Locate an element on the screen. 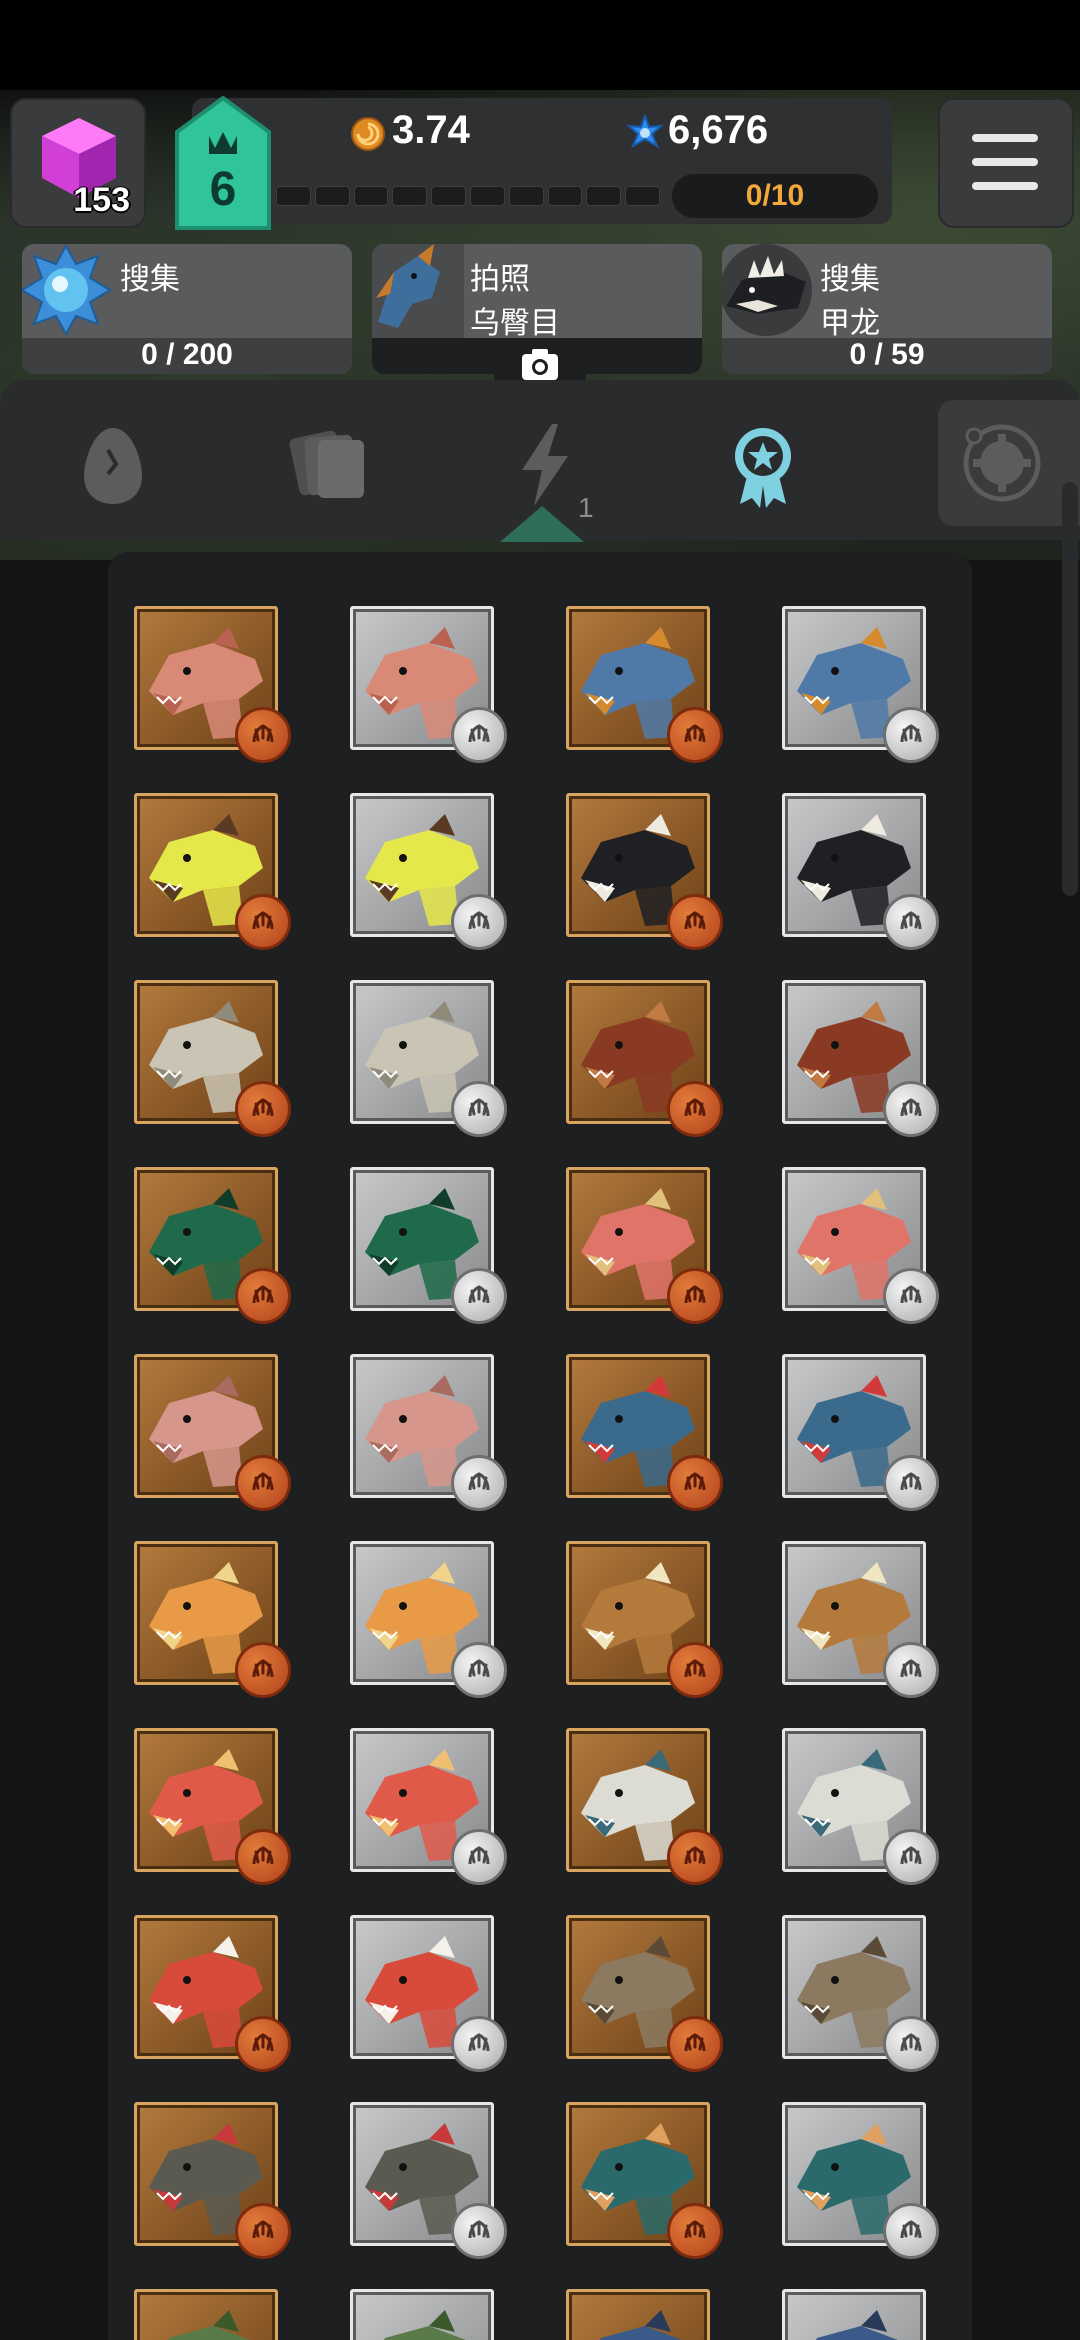 This screenshot has width=1080, height=2340. dinosaur-card-spiky-brown-dino-bronze is located at coordinates (644, 1619).